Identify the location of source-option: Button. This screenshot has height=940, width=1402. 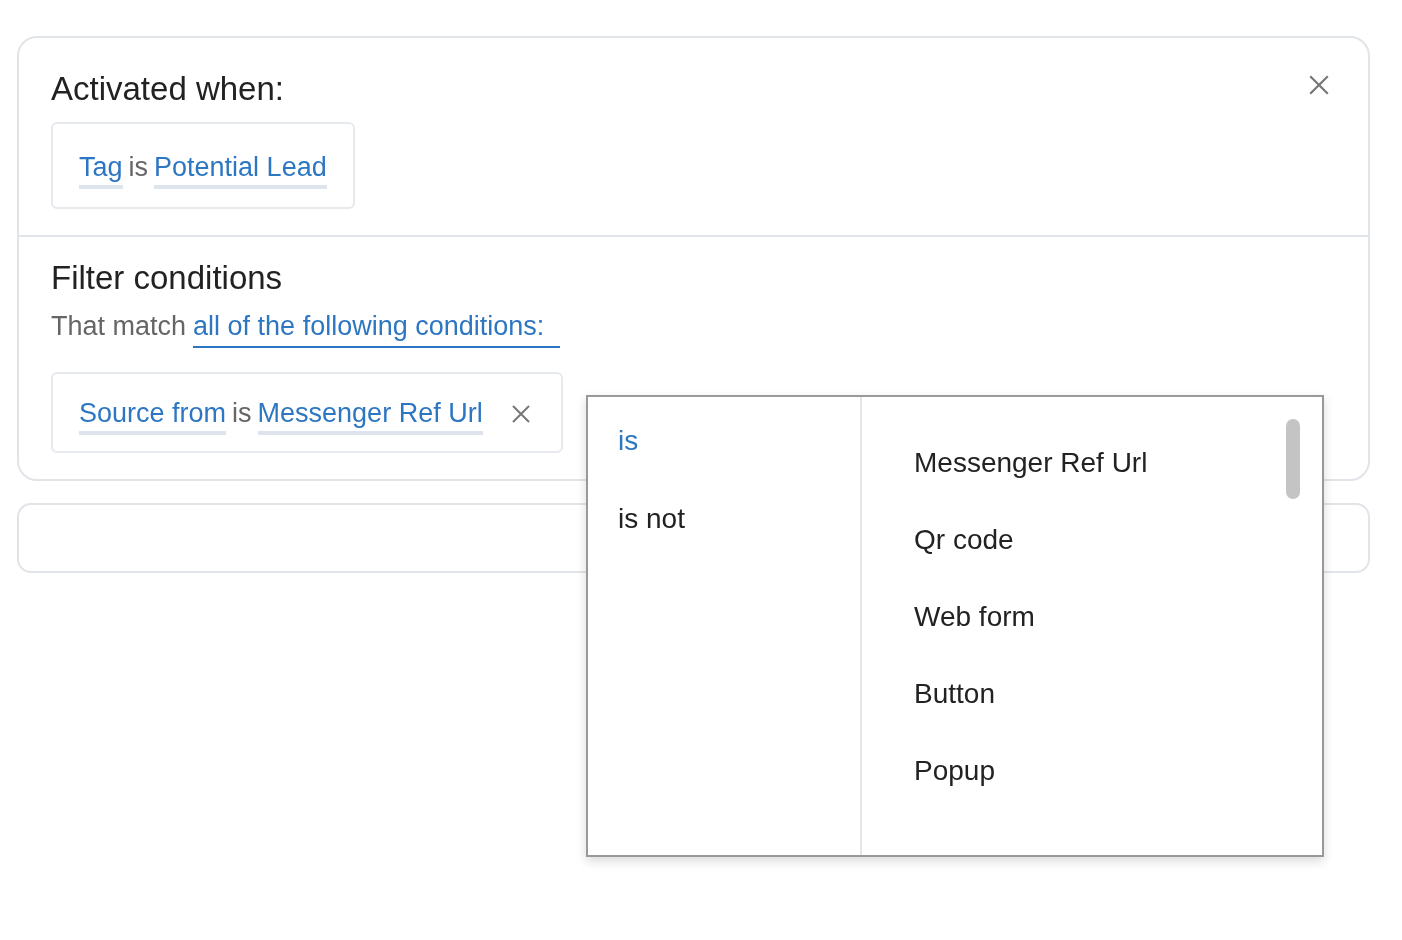
(954, 694).